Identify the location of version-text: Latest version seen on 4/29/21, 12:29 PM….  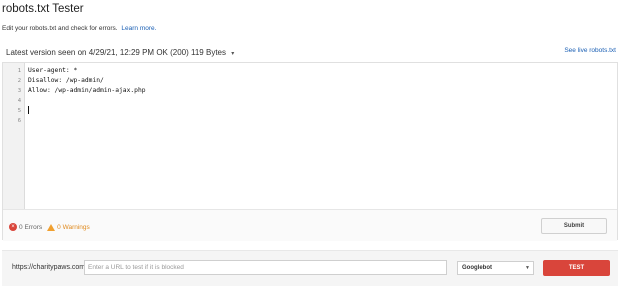
(116, 52).